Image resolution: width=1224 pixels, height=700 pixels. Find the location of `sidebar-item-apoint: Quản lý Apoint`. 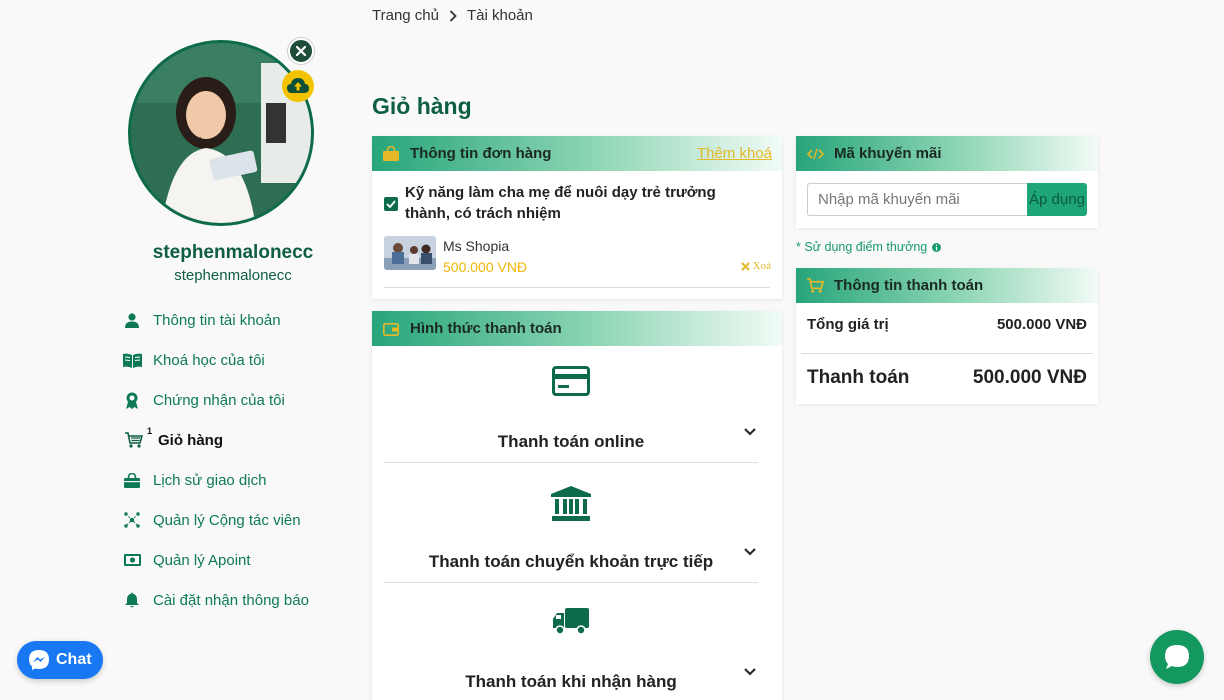

sidebar-item-apoint: Quản lý Apoint is located at coordinates (237, 560).